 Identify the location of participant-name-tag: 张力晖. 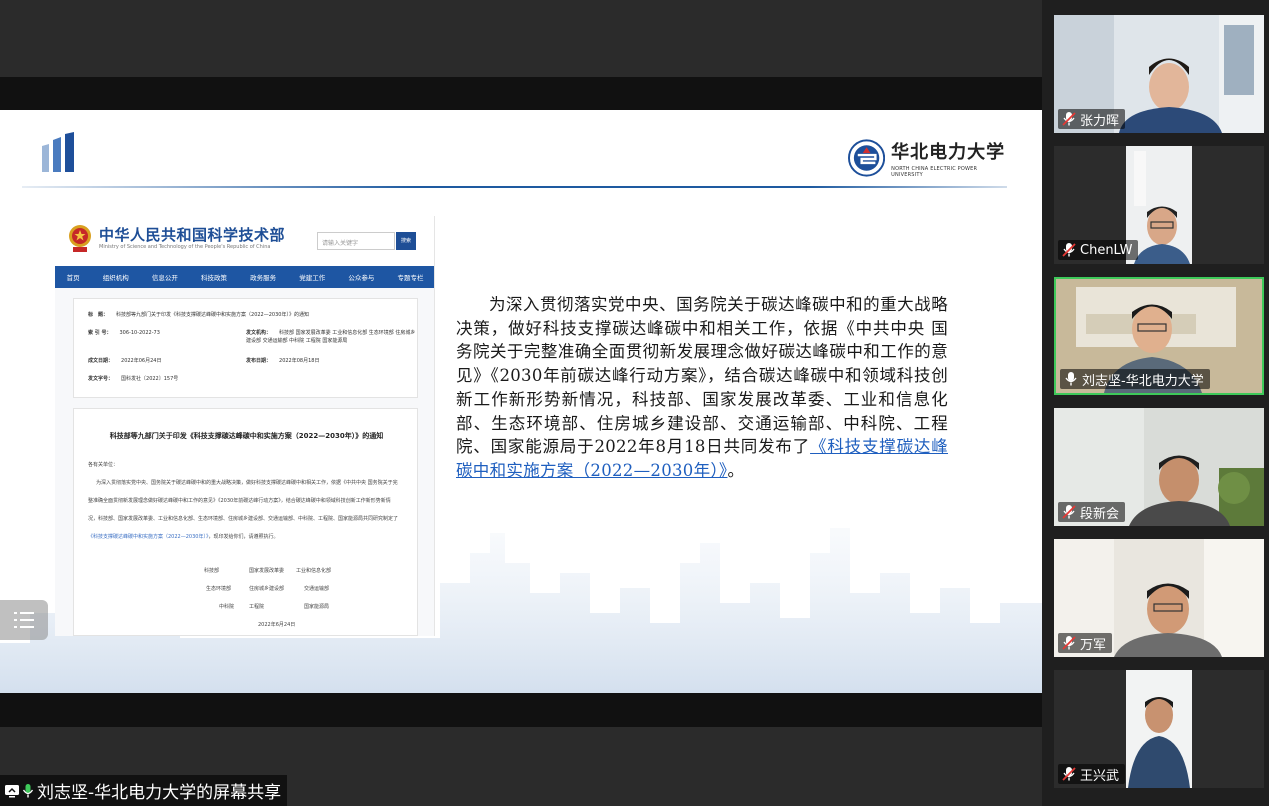
(1092, 119).